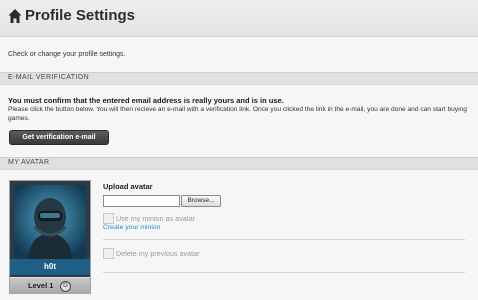 The height and width of the screenshot is (300, 478). Describe the element at coordinates (50, 267) in the screenshot. I see `avatar-username: h0t` at that location.